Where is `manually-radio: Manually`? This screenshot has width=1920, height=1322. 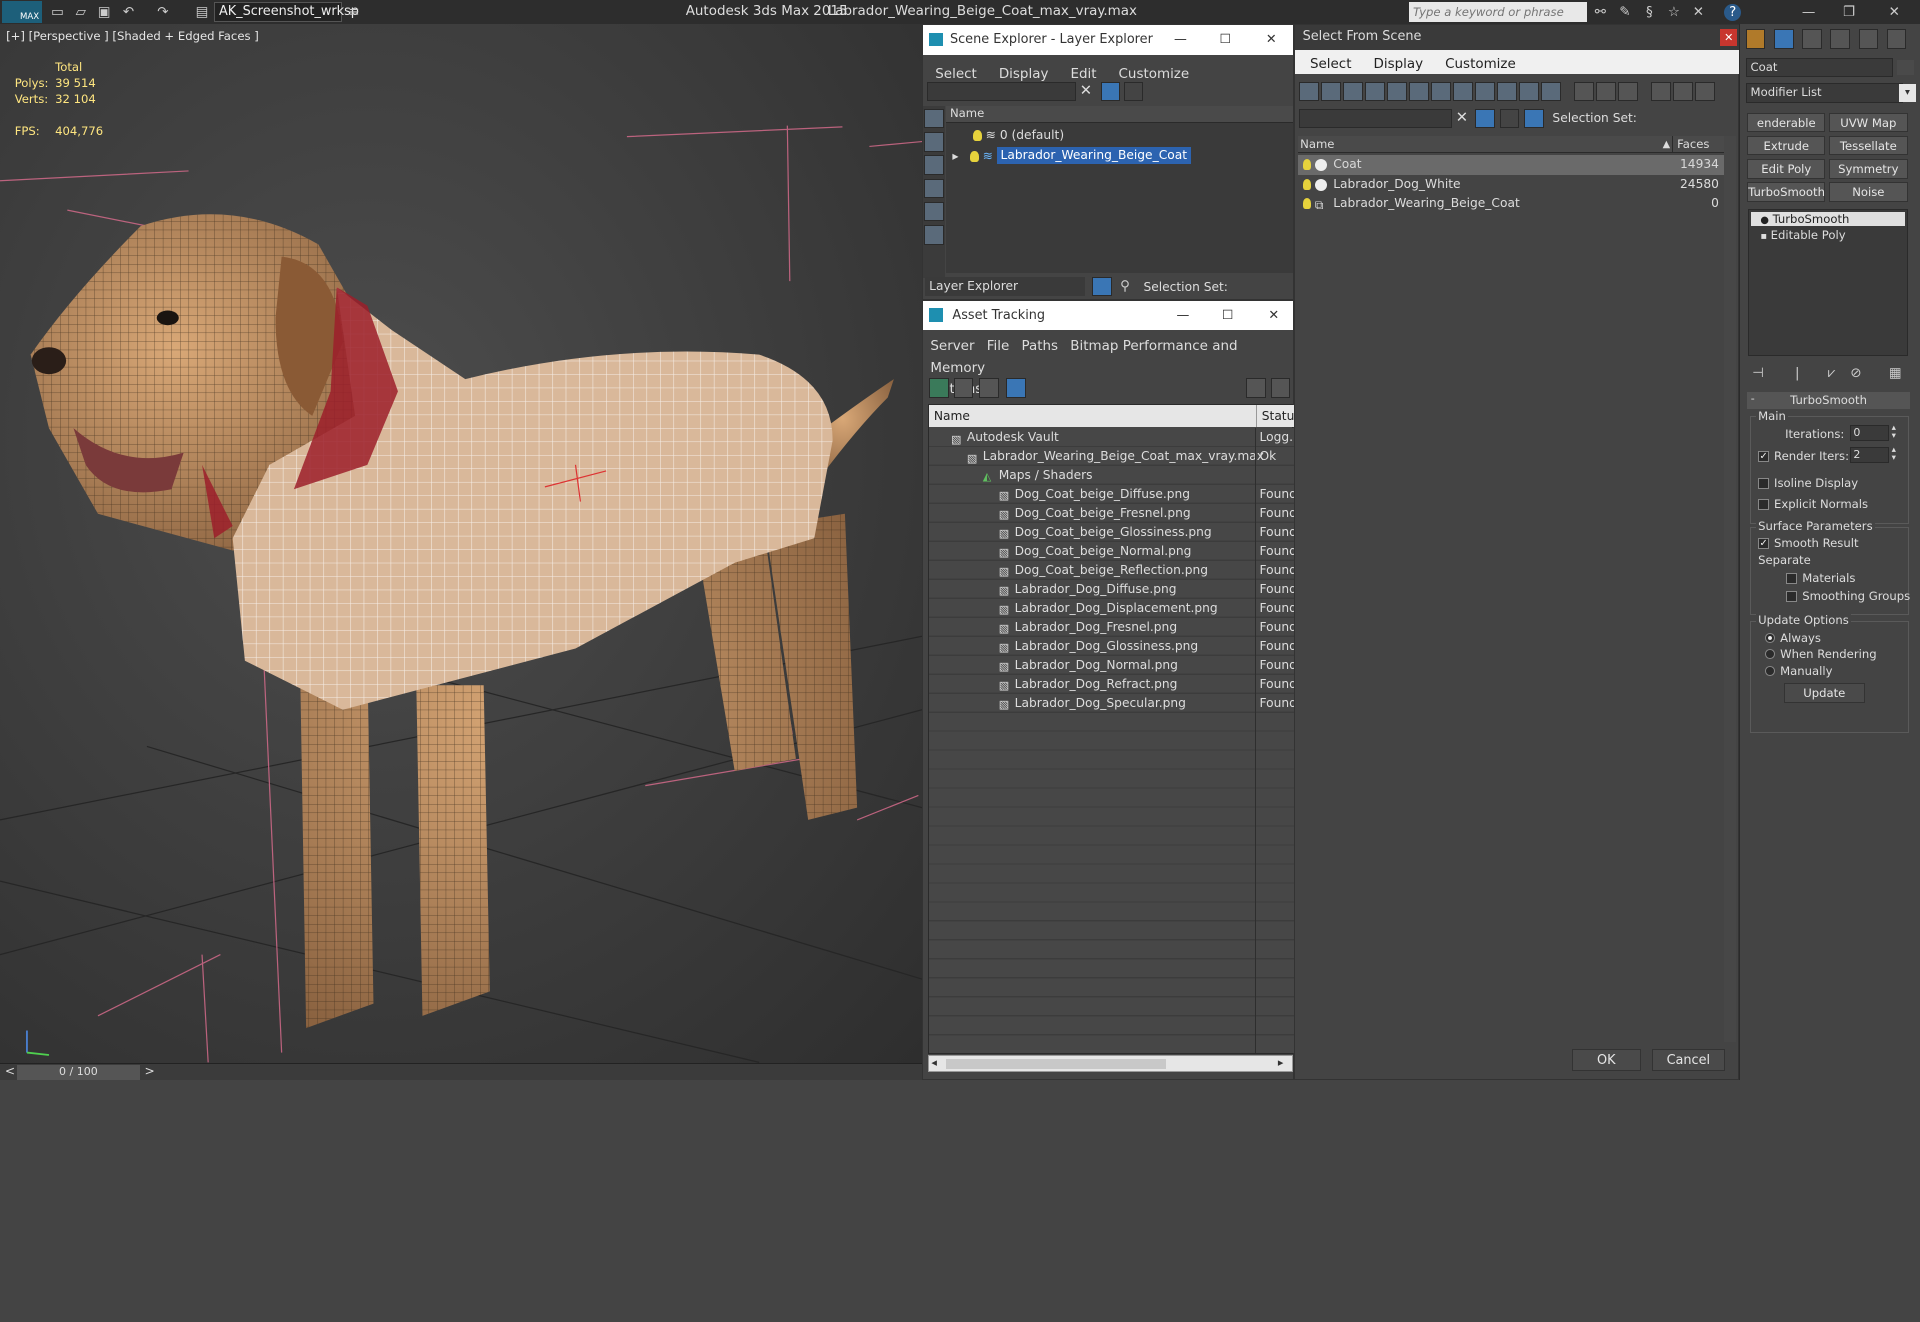 manually-radio: Manually is located at coordinates (1799, 671).